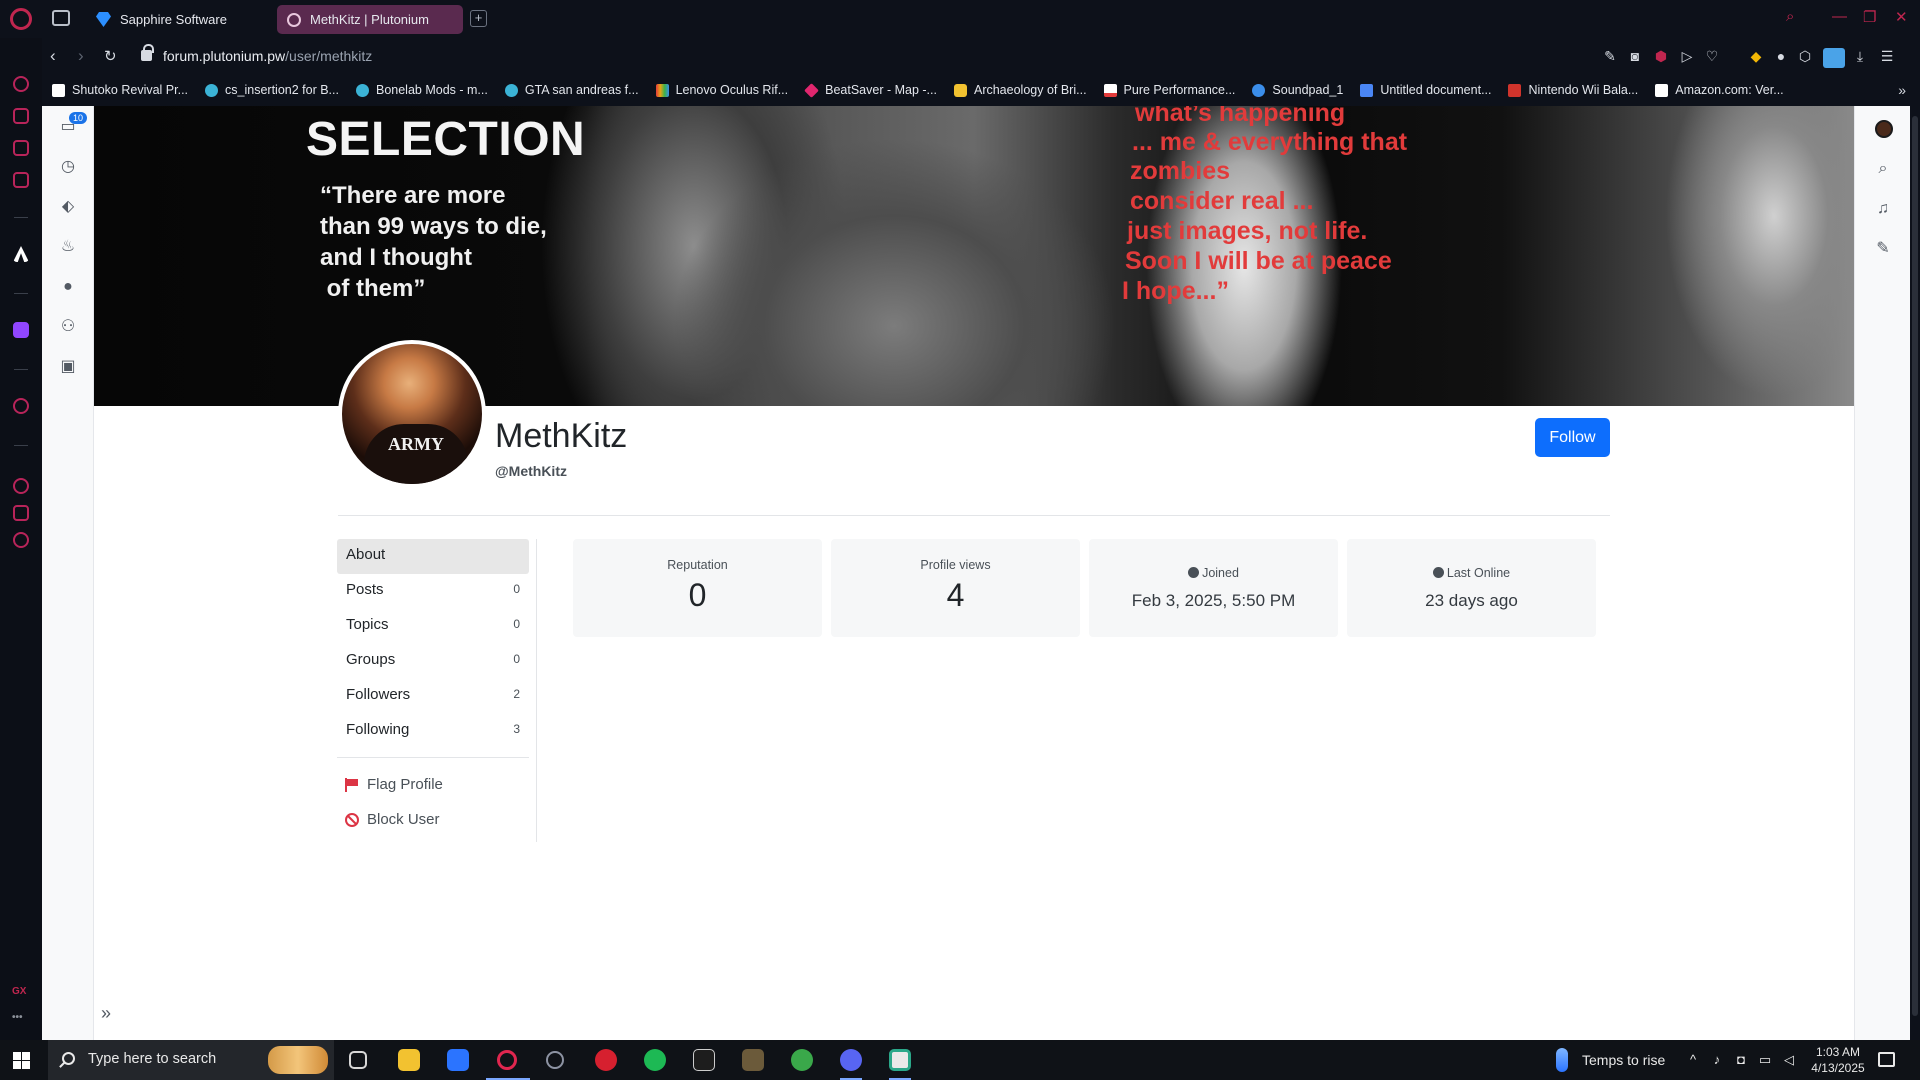 This screenshot has width=1920, height=1080. Describe the element at coordinates (1661, 56) in the screenshot. I see `vpn-shield-icon: ⬢` at that location.